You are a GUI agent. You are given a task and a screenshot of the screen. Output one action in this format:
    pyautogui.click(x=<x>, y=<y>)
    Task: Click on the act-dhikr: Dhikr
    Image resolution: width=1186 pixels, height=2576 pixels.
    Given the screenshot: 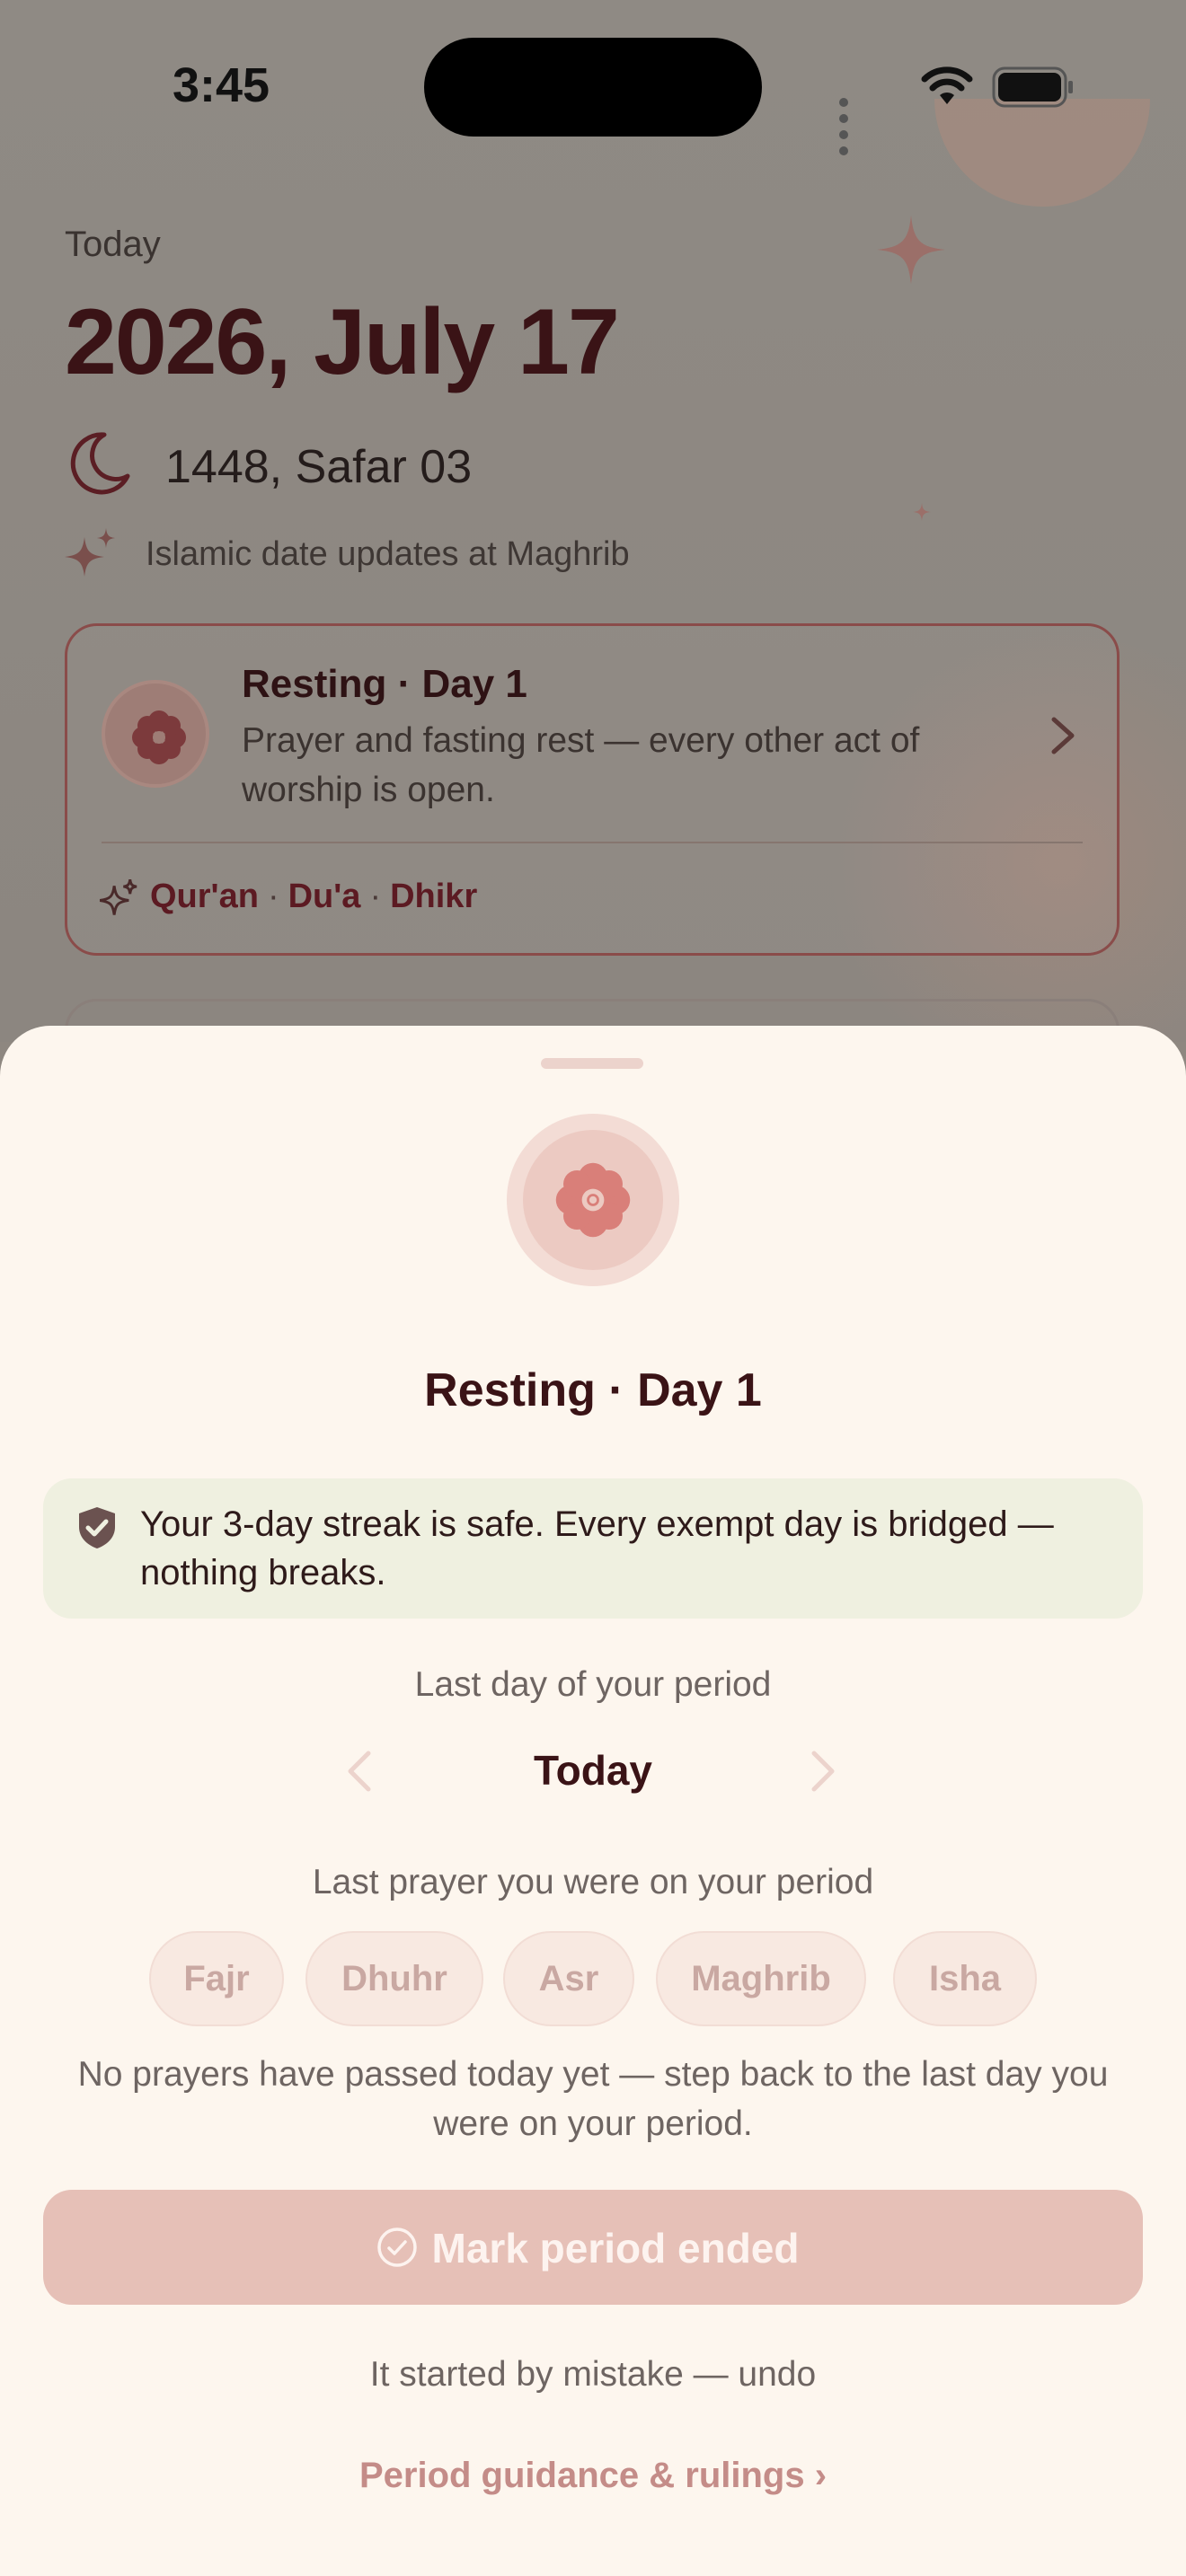 What is the action you would take?
    pyautogui.click(x=434, y=896)
    